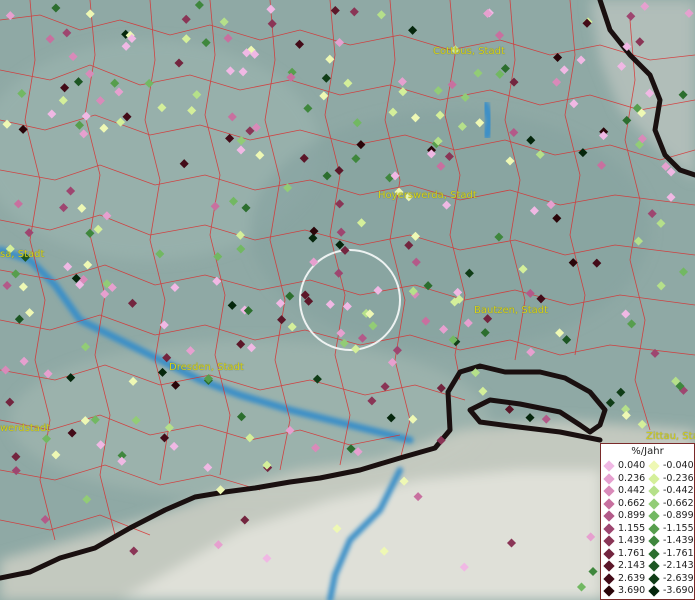  Describe the element at coordinates (632, 490) in the screenshot. I see `legend-value-positive: 0.442` at that location.